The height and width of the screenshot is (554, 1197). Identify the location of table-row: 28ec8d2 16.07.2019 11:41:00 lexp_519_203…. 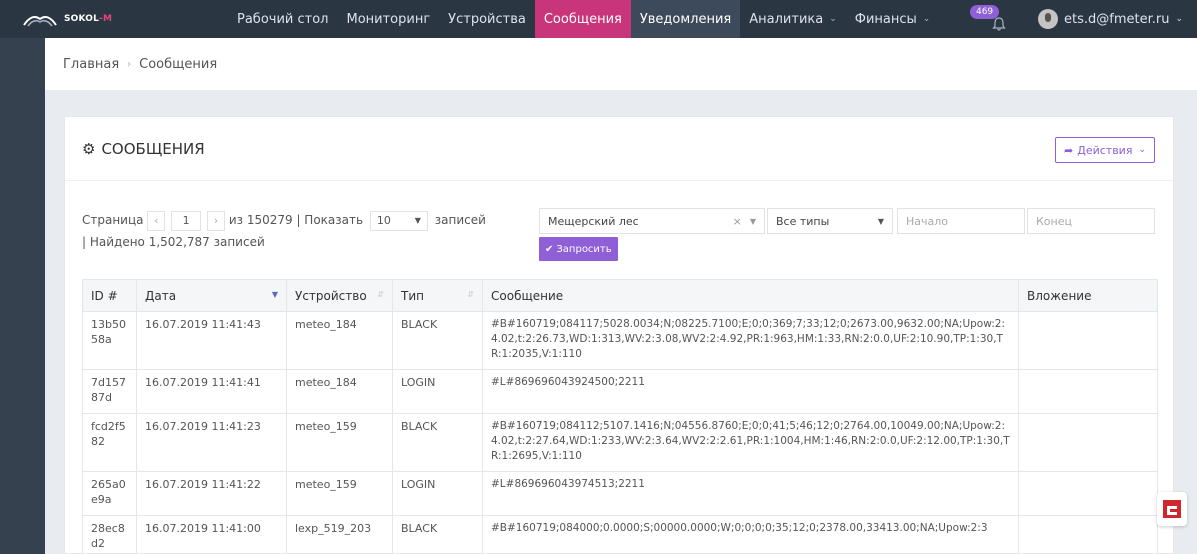
(620, 534).